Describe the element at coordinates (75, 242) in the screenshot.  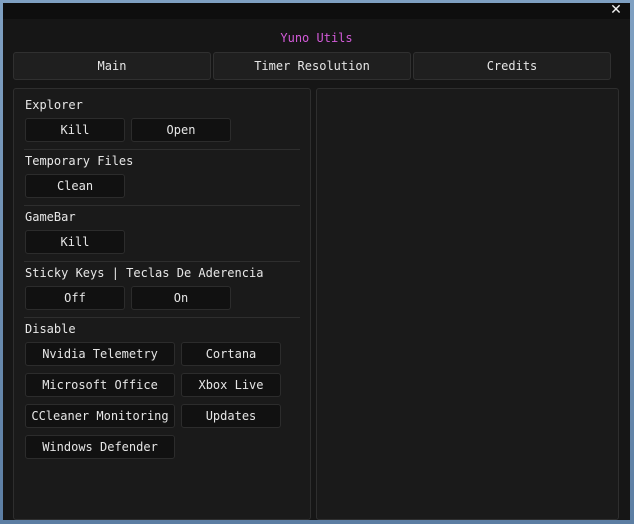
I see `gamebar-kill-button: Kill` at that location.